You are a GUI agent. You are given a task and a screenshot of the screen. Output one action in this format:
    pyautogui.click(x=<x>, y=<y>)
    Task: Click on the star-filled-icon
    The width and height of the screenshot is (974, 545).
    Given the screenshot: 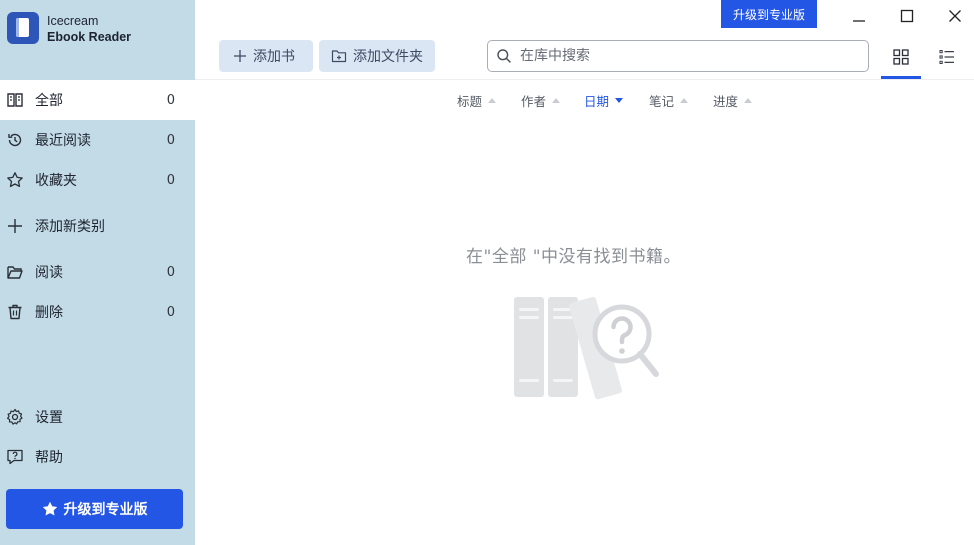 What is the action you would take?
    pyautogui.click(x=49, y=508)
    